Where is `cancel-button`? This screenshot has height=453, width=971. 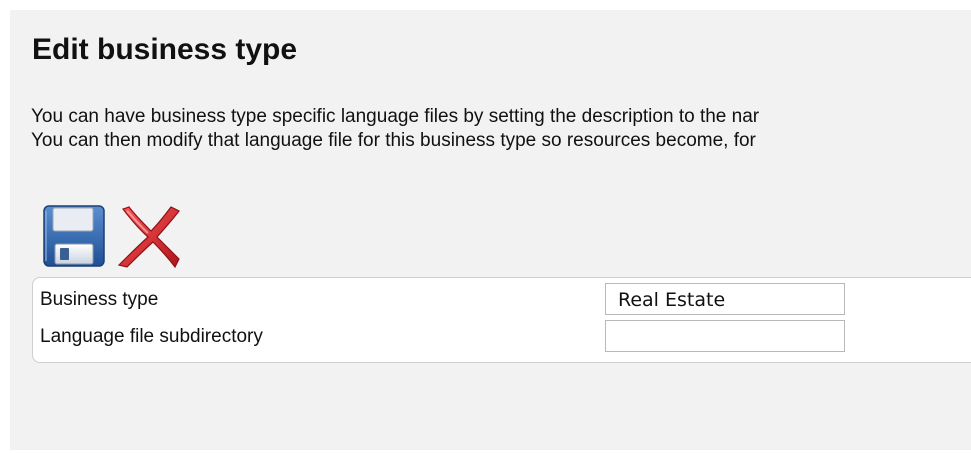
cancel-button is located at coordinates (148, 236).